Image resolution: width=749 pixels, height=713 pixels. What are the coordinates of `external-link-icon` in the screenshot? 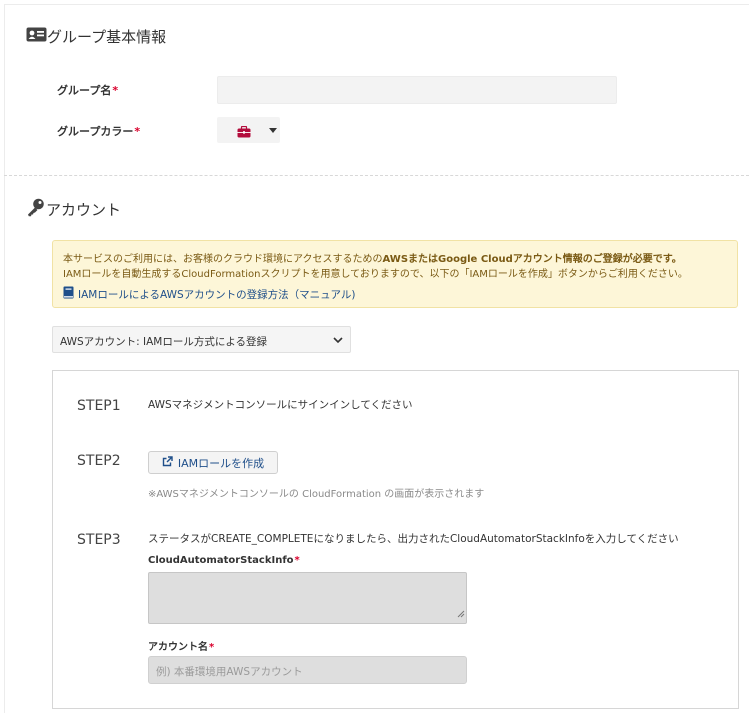 It's located at (167, 462).